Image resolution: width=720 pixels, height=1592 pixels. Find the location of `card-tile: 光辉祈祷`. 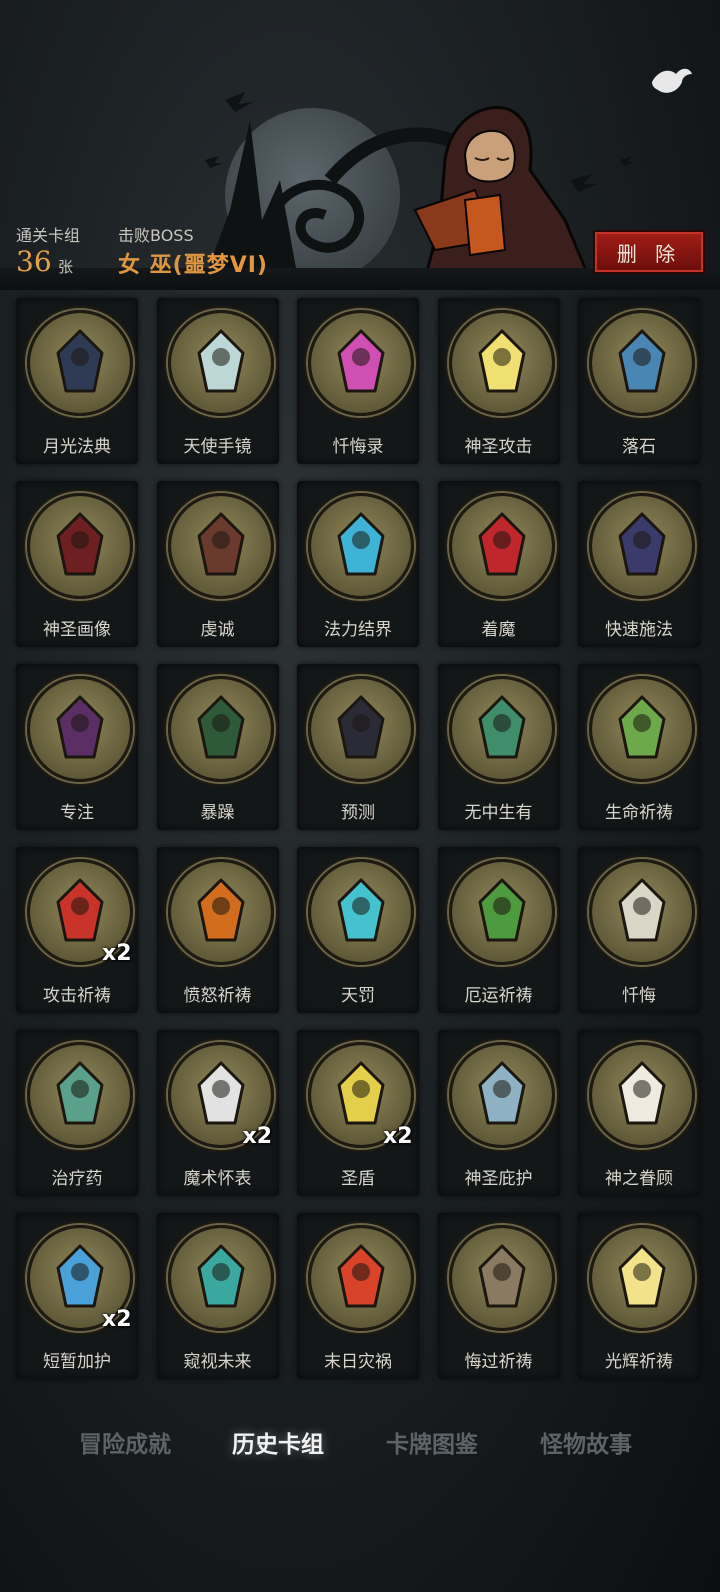

card-tile: 光辉祈祷 is located at coordinates (639, 1296).